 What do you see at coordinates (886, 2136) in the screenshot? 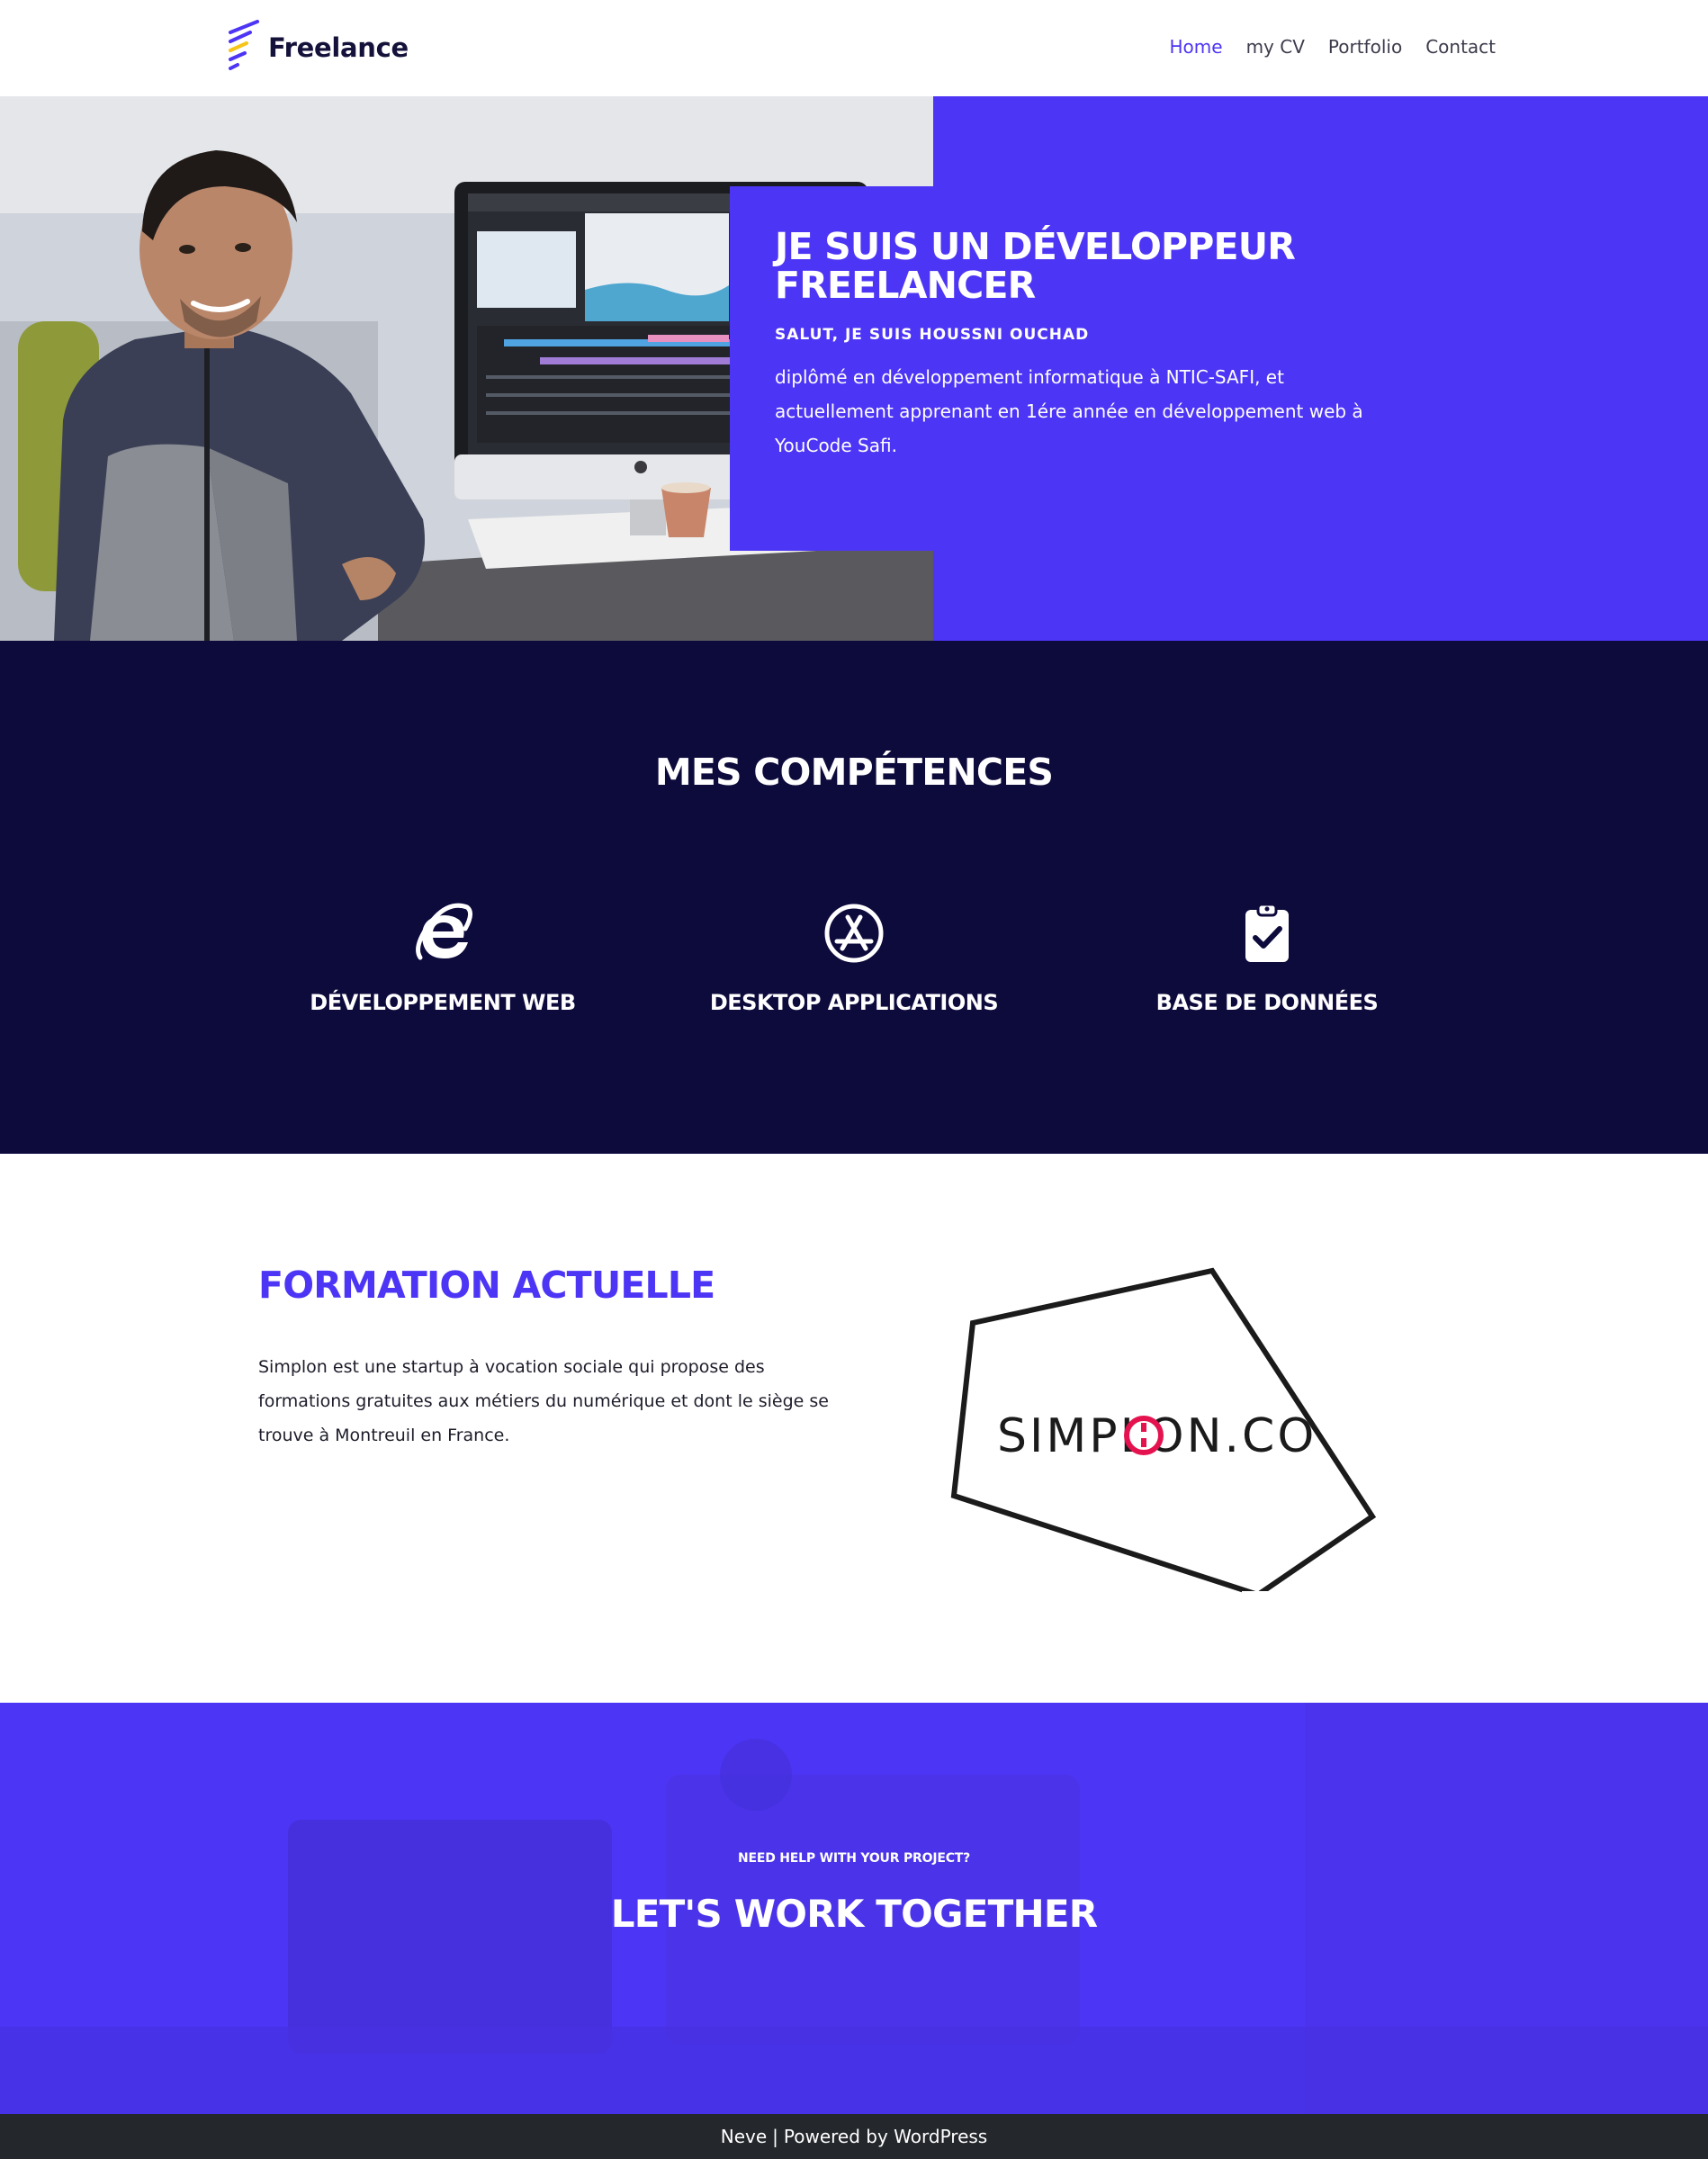
I see `footer-wordpress-link: Powered by WordPress` at bounding box center [886, 2136].